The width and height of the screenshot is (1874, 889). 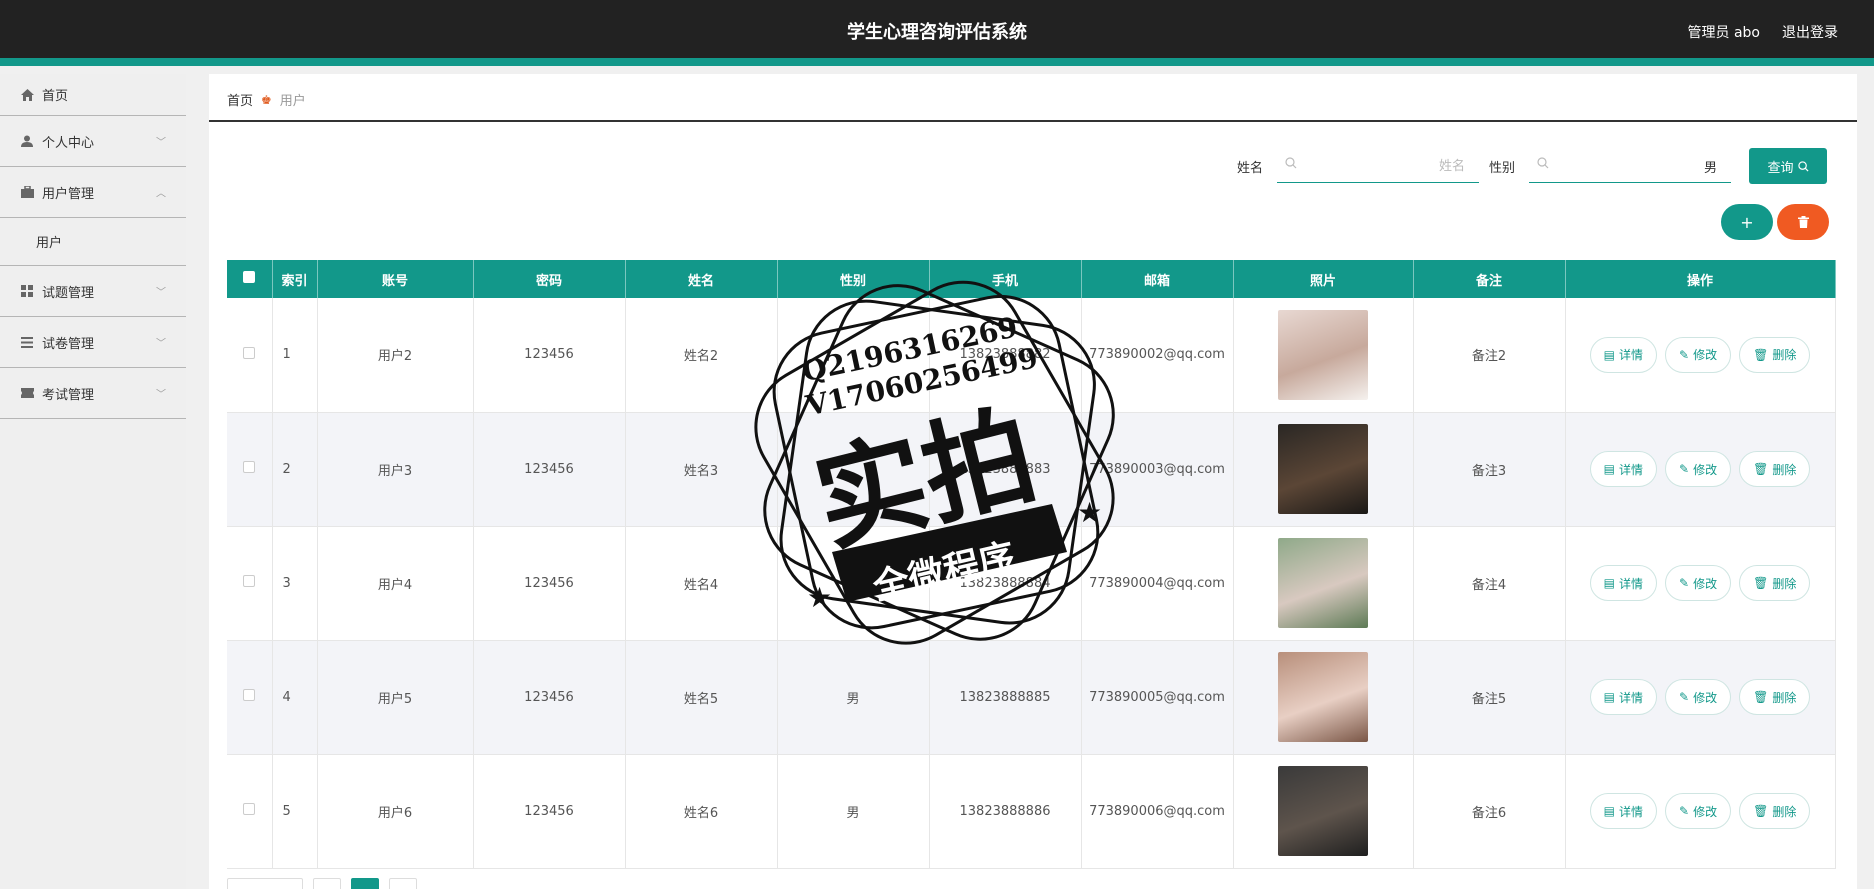 What do you see at coordinates (295, 811) in the screenshot?
I see `index-cell: 5` at bounding box center [295, 811].